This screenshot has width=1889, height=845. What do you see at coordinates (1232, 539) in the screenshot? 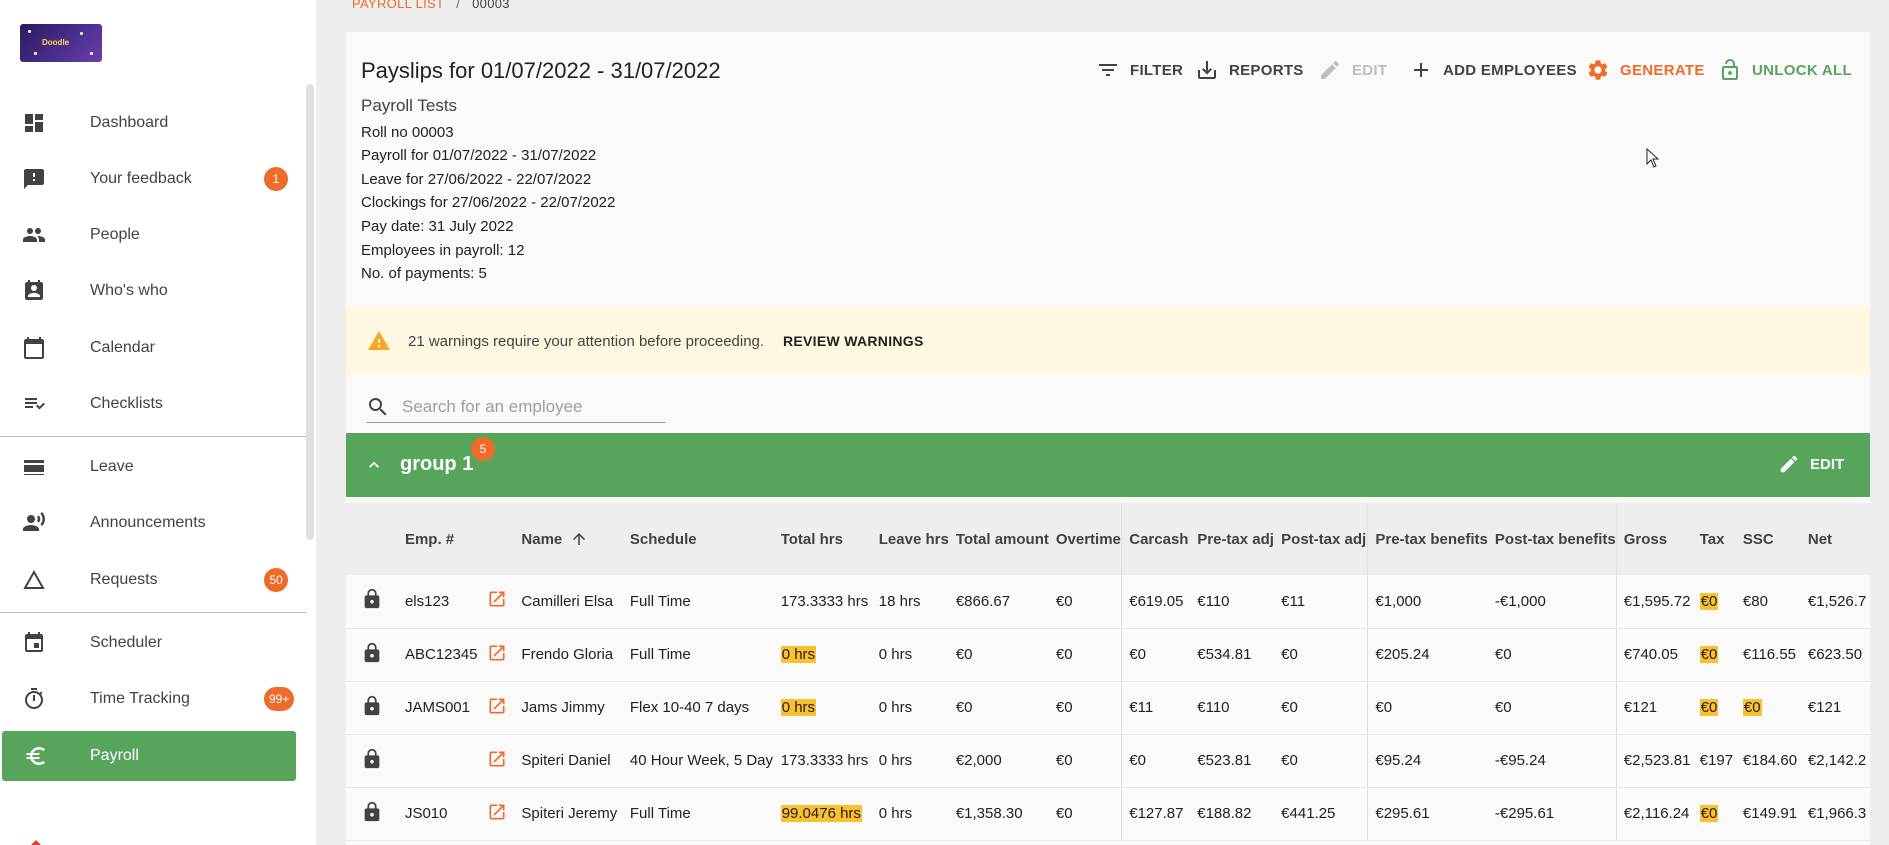
I see `column-header-pretax-adj: Pre-tax adj` at bounding box center [1232, 539].